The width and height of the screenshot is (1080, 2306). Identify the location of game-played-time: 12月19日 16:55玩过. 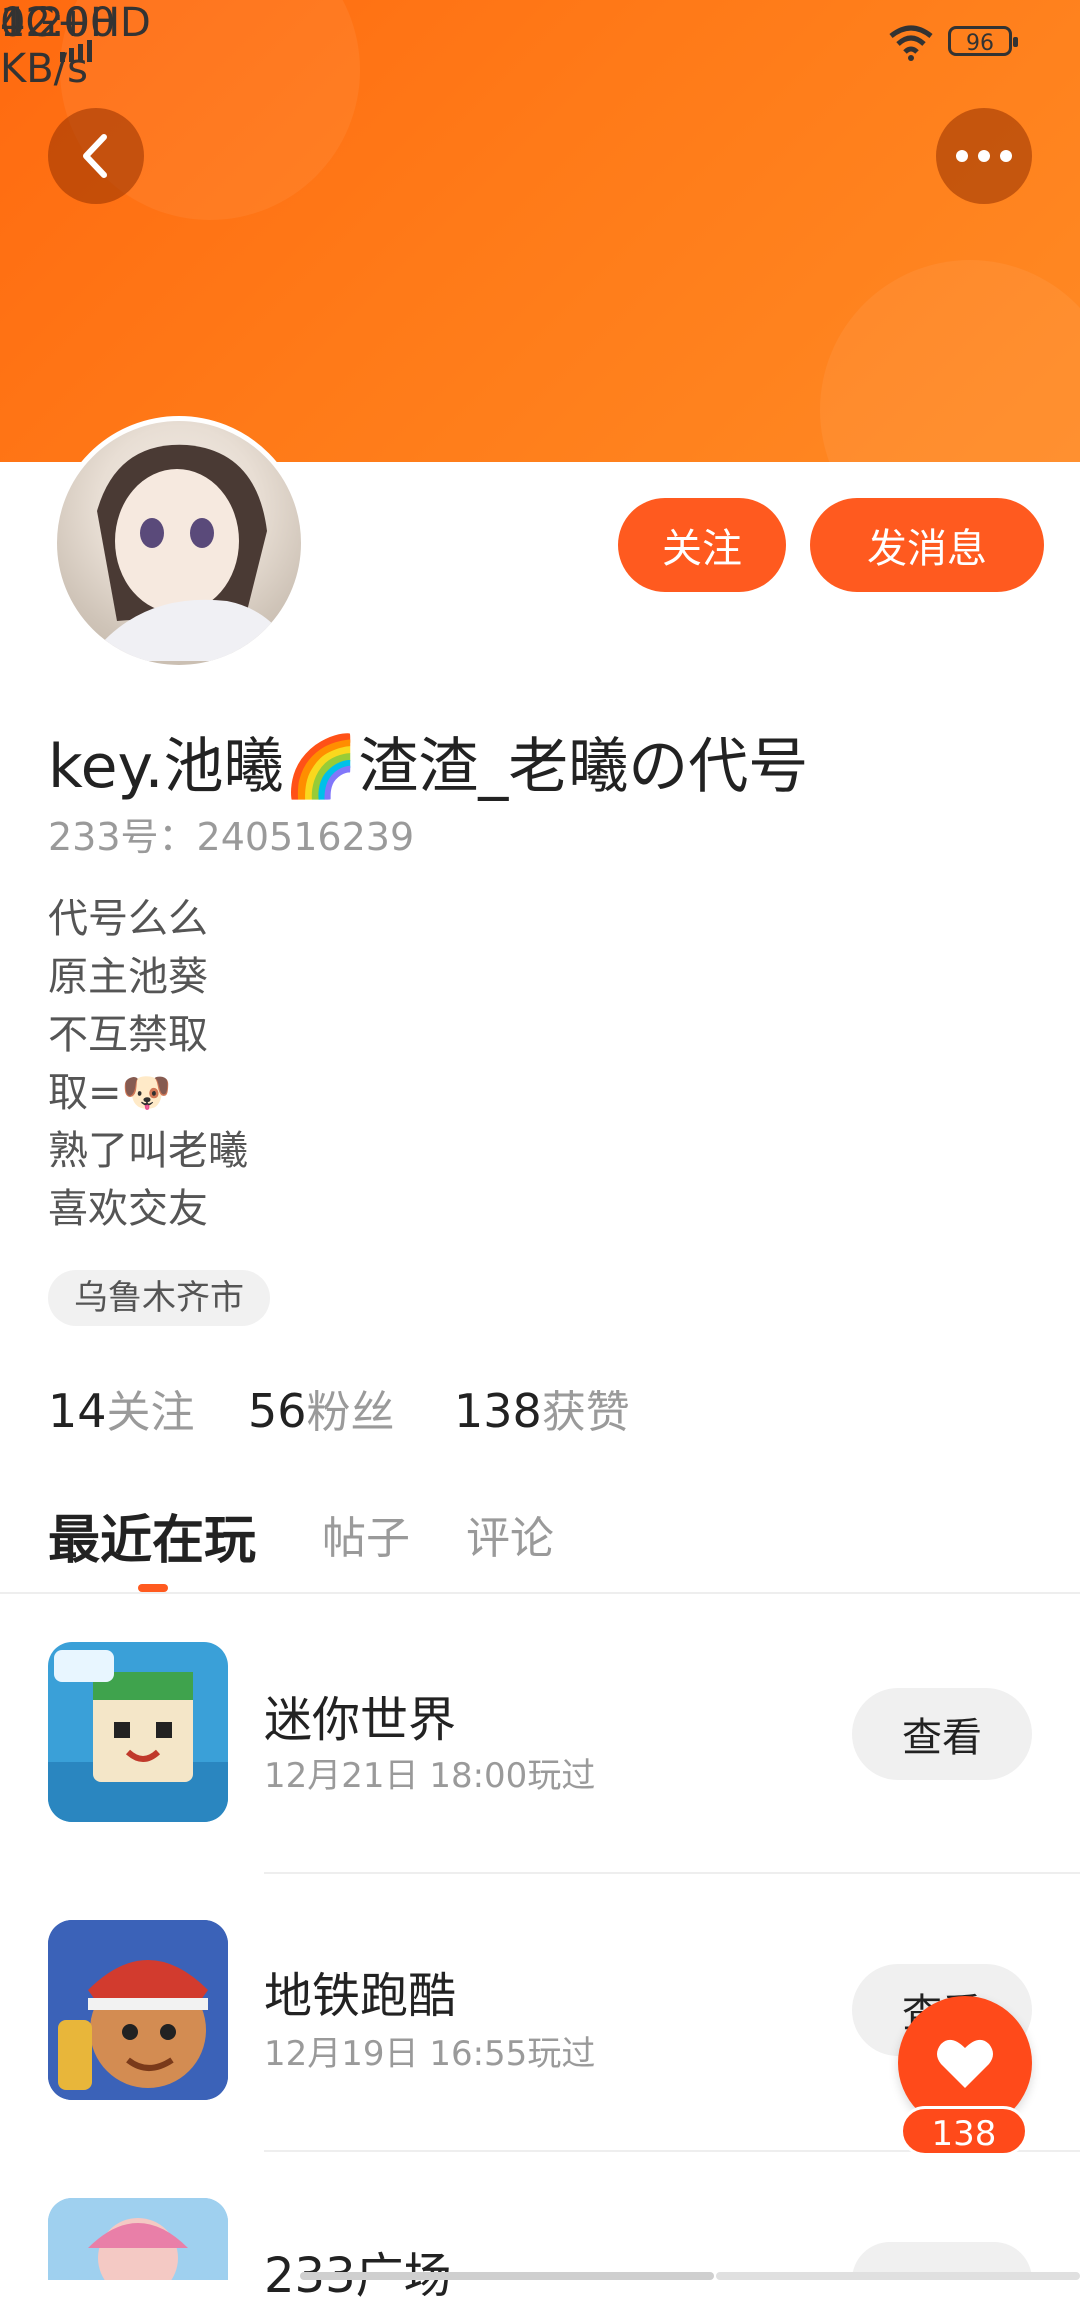
(430, 2054).